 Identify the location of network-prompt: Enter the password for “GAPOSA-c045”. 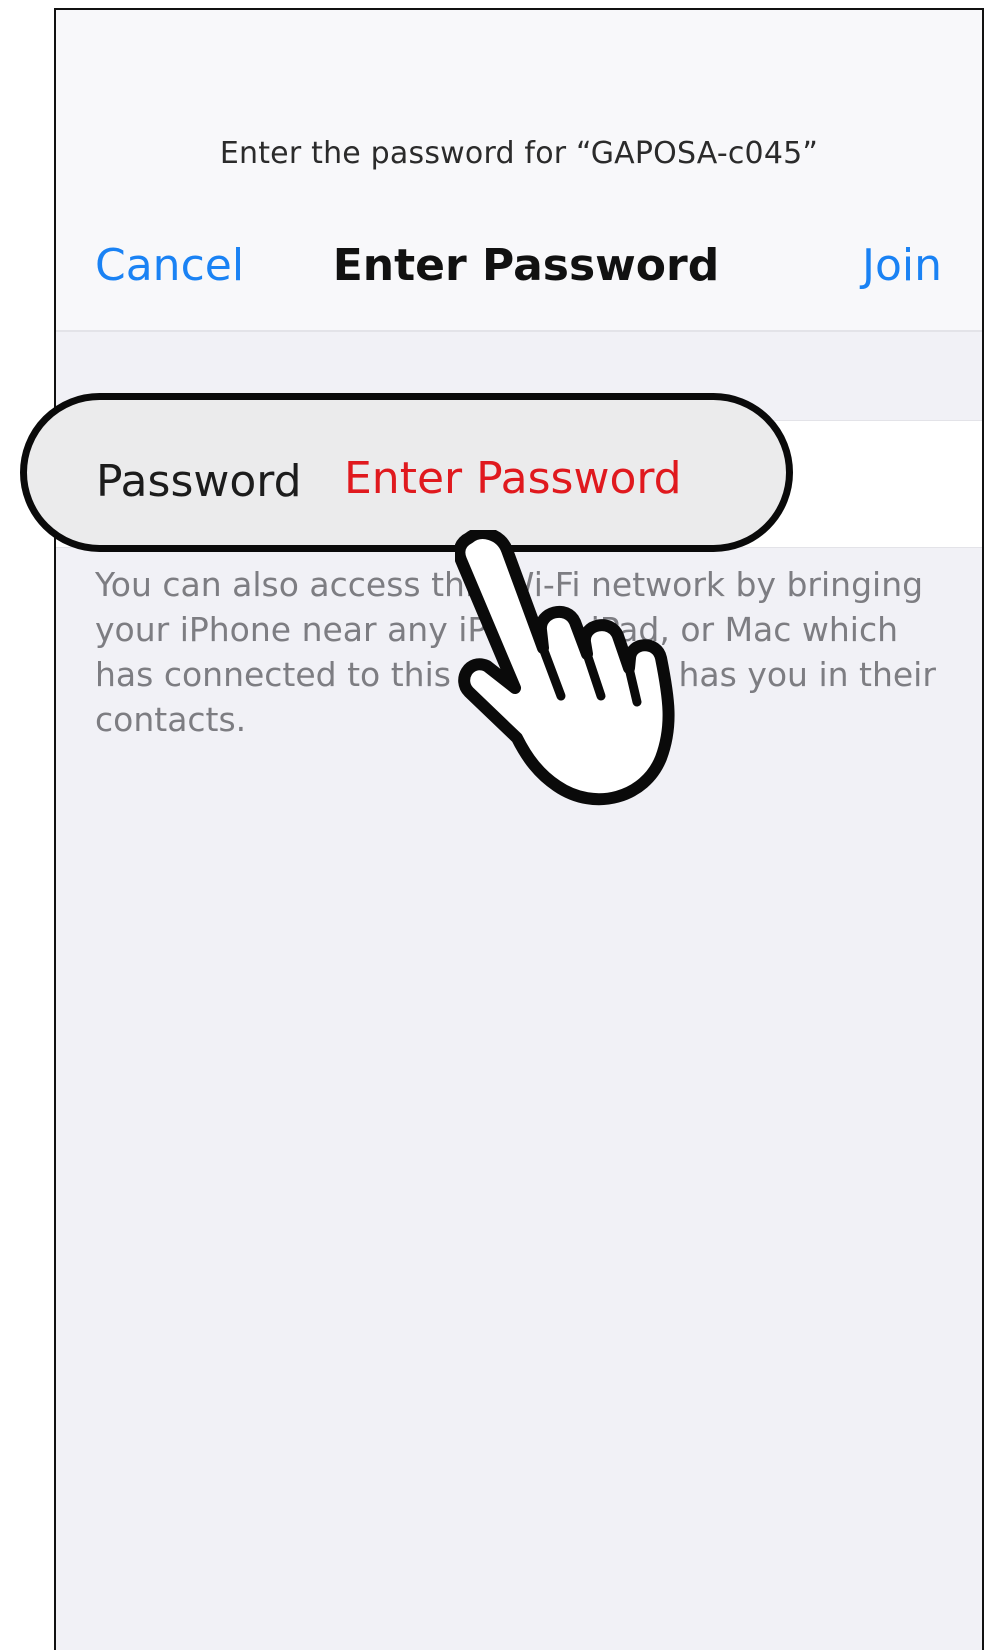
(519, 153).